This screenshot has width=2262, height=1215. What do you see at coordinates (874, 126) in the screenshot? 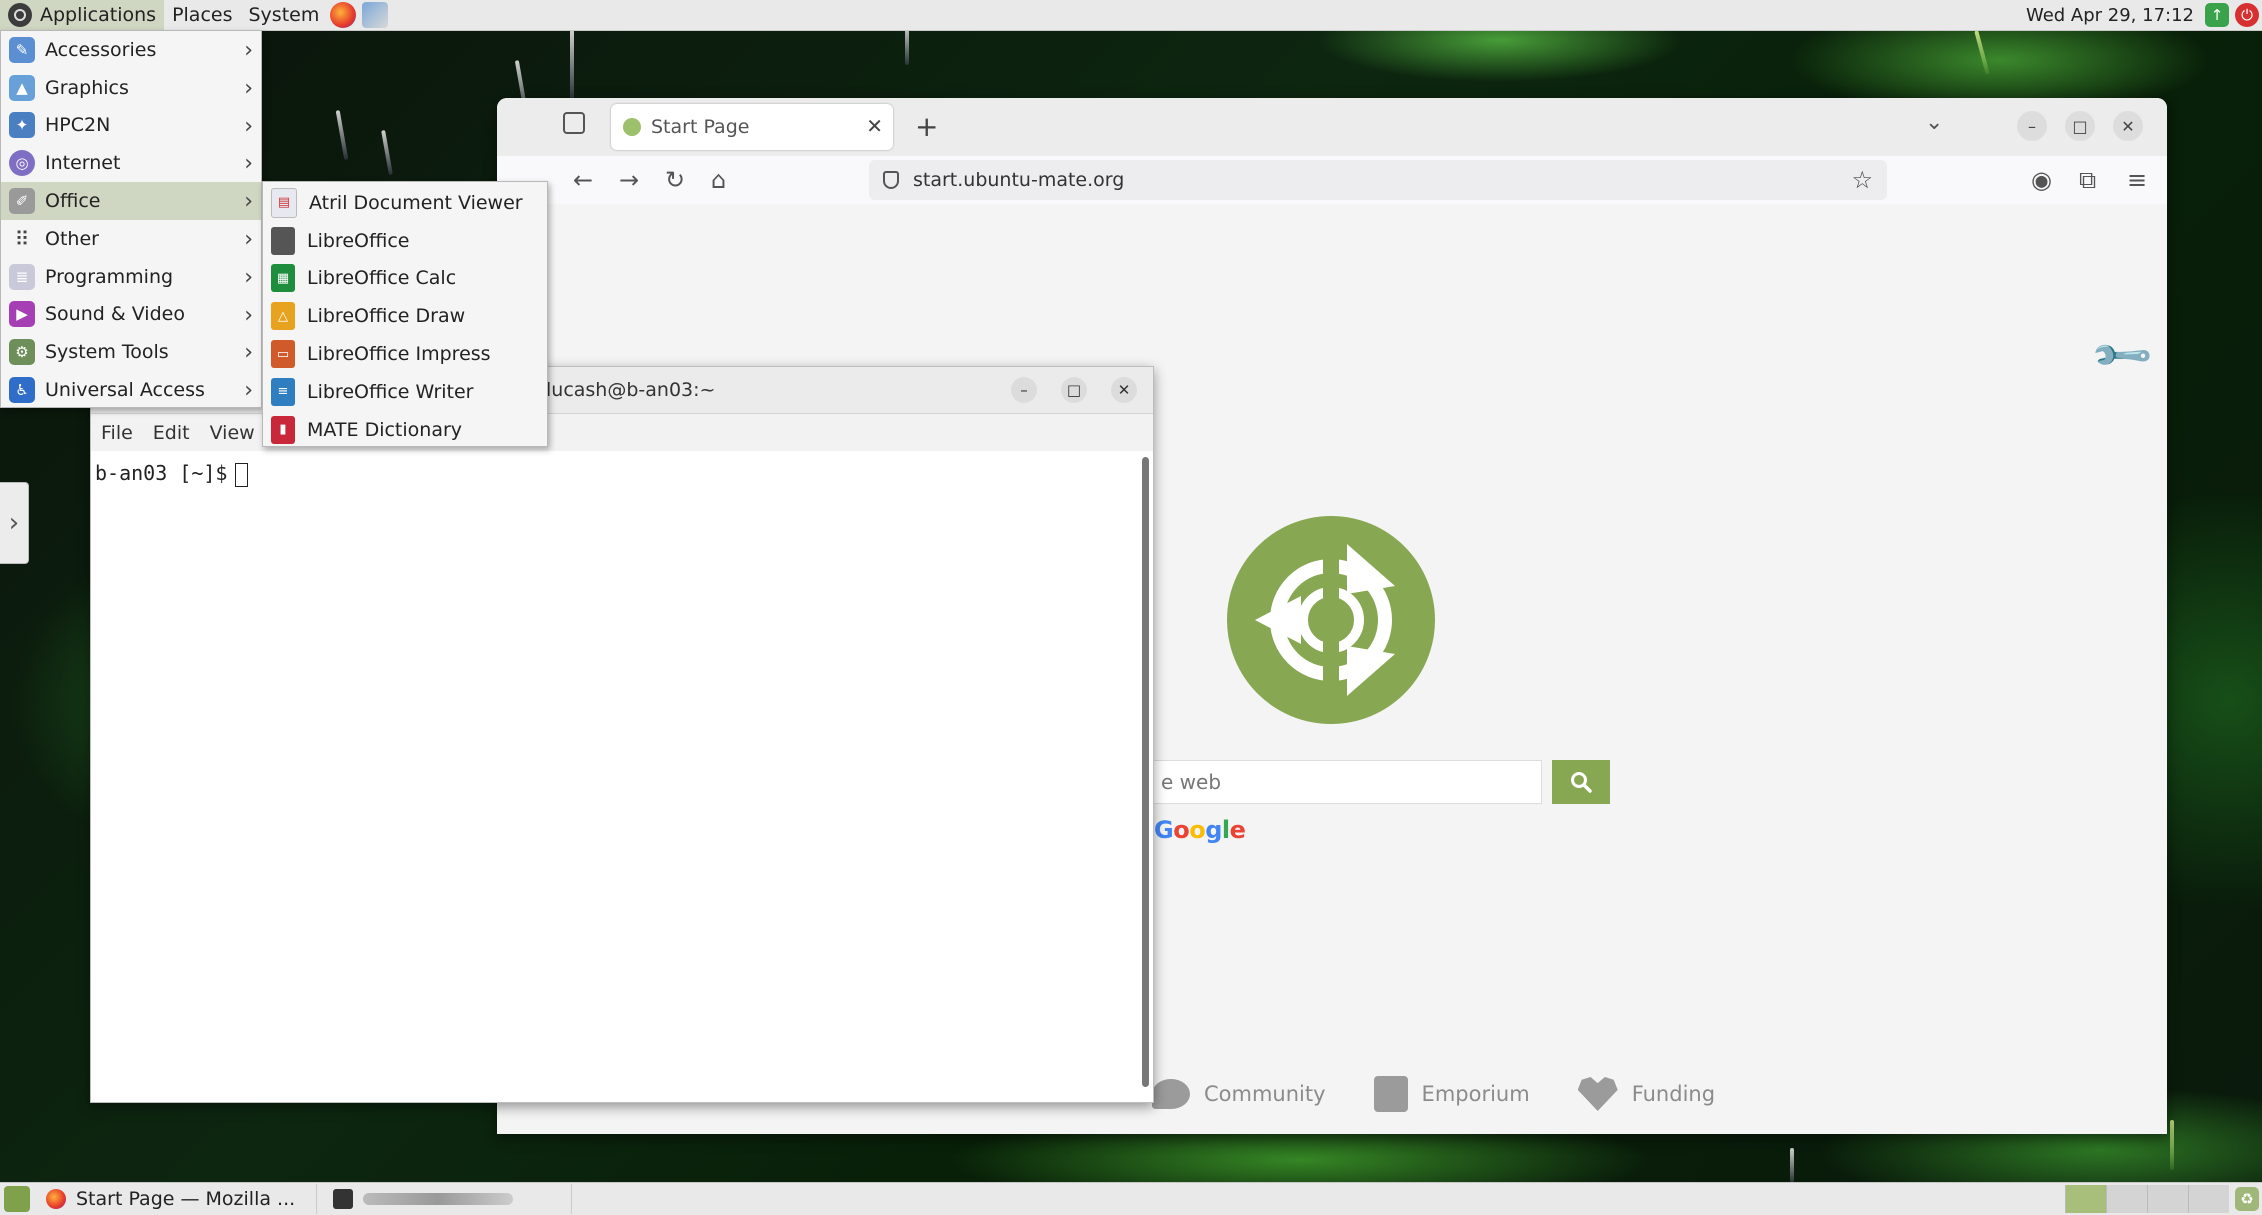
I see `close-tab-icon: ✕` at bounding box center [874, 126].